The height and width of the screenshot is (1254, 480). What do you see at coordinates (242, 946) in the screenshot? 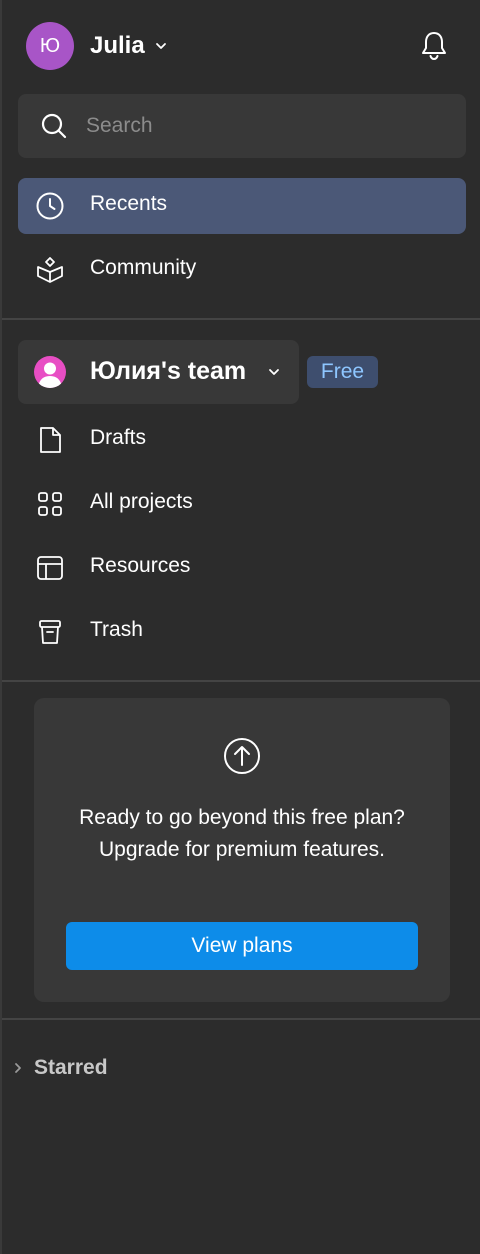
I see `view-plans-button: View plans` at bounding box center [242, 946].